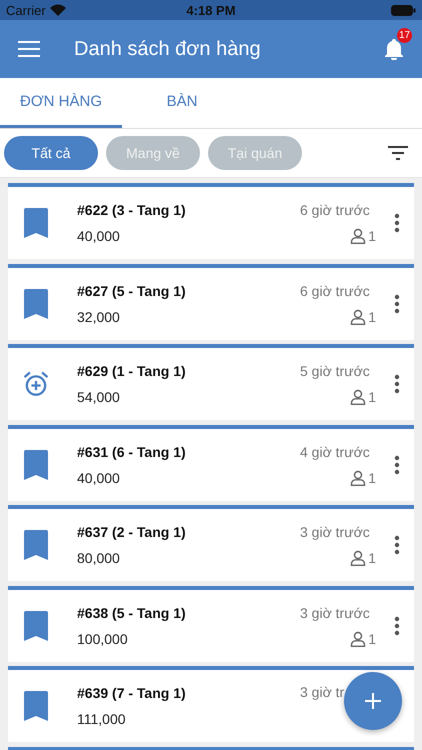 The height and width of the screenshot is (750, 422). I want to click on tab: BÀN, so click(182, 103).